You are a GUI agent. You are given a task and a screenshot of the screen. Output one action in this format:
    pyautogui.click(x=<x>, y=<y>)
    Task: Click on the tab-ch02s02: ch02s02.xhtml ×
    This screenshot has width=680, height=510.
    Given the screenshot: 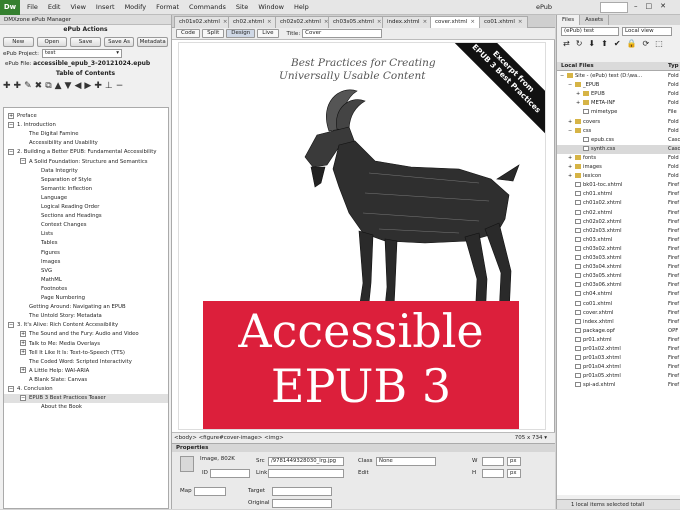 What is the action you would take?
    pyautogui.click(x=304, y=22)
    